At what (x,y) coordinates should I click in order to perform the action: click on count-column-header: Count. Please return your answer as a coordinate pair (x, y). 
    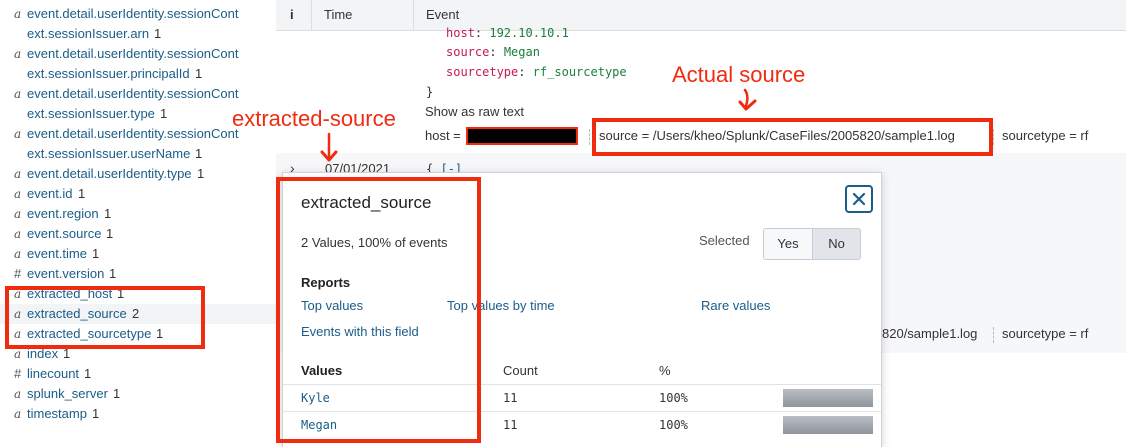
    Looking at the image, I should click on (520, 370).